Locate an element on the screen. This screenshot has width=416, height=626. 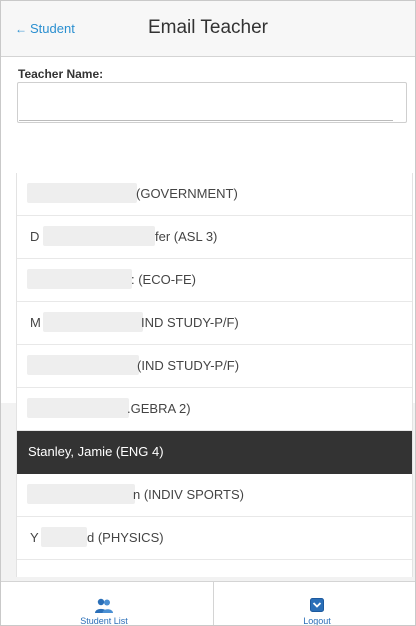
student-list-label: Student List is located at coordinates (104, 621).